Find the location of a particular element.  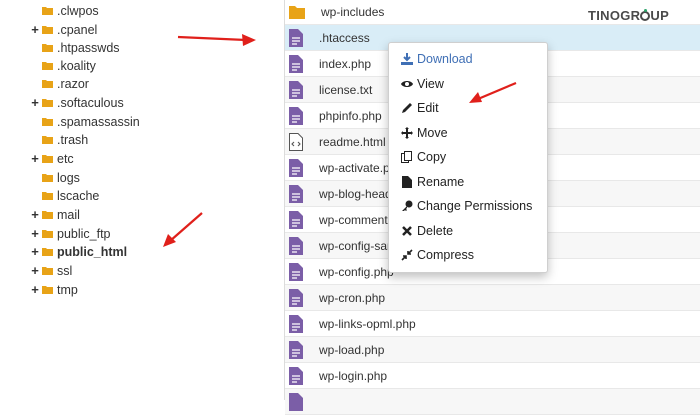

tree-item-label: .clwpos is located at coordinates (78, 10).